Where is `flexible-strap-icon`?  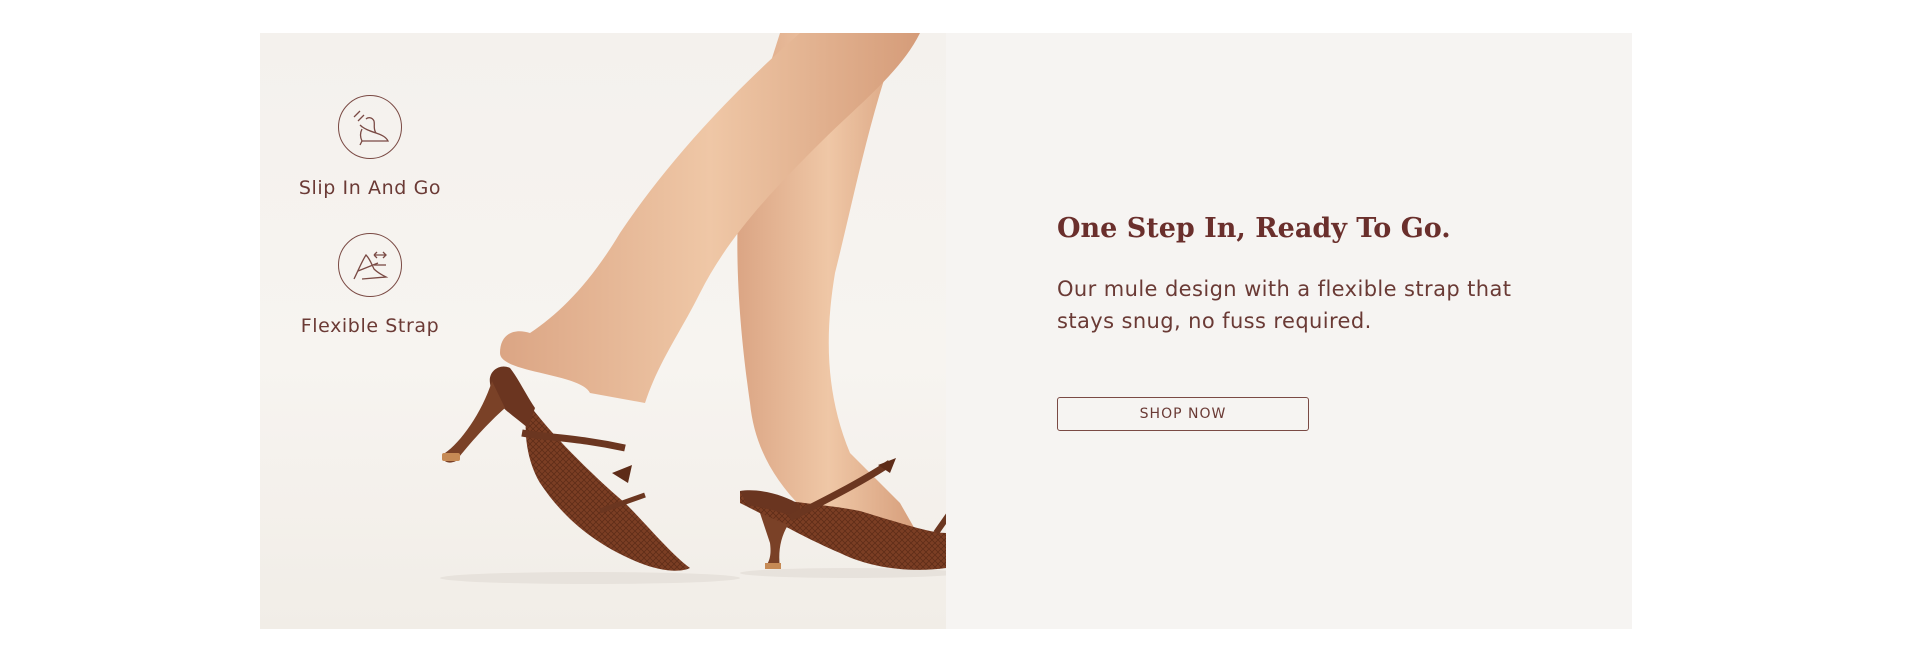
flexible-strap-icon is located at coordinates (371, 265).